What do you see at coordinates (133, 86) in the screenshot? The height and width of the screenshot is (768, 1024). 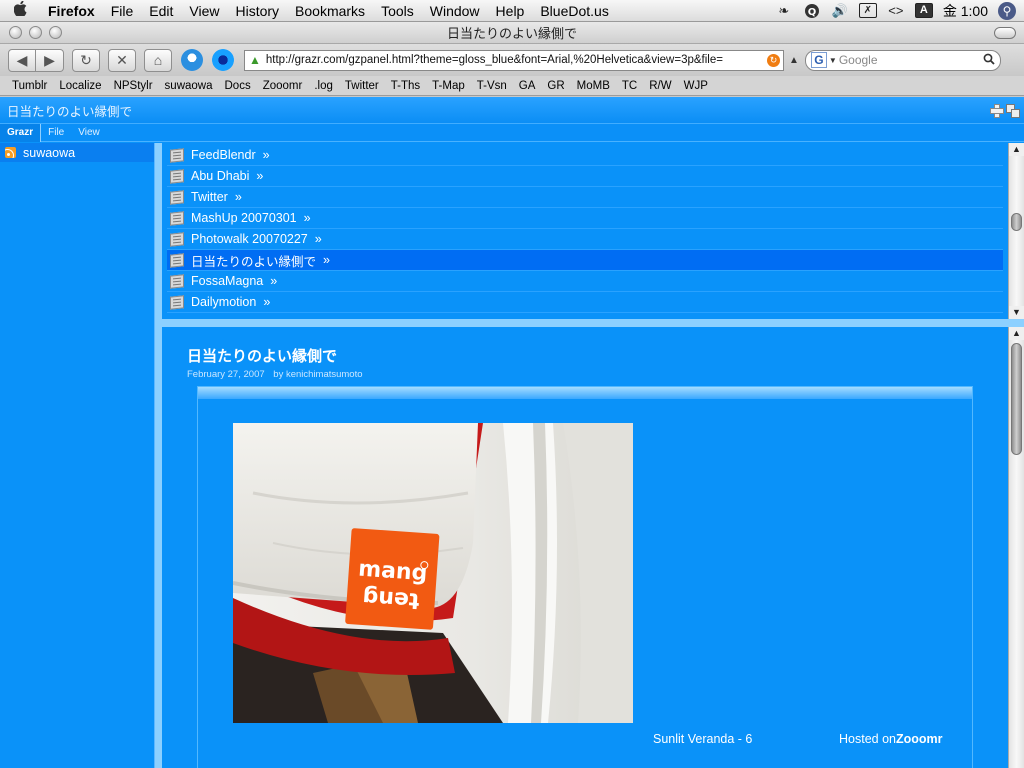 I see `bookmark-item: NPStylr` at bounding box center [133, 86].